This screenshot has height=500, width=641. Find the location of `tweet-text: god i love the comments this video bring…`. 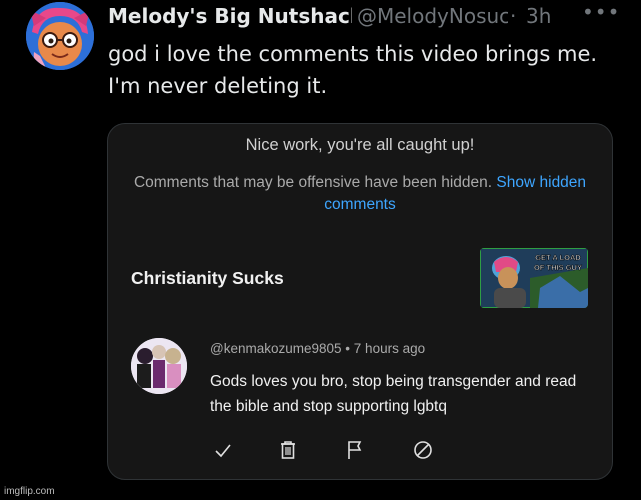

tweet-text: god i love the comments this video bring… is located at coordinates (353, 70).